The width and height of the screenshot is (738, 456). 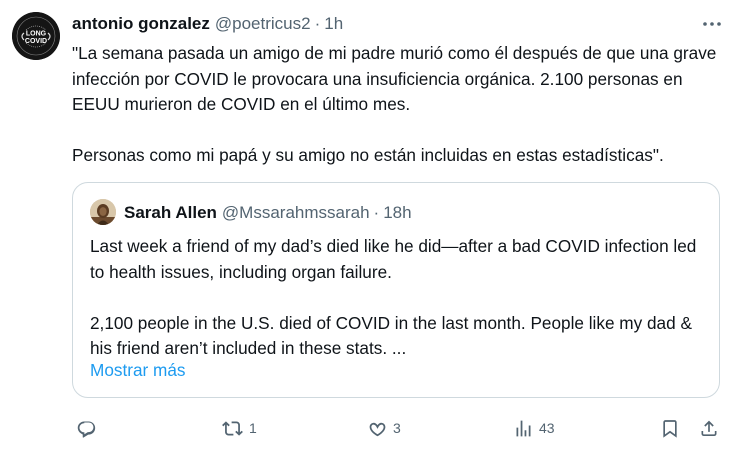 I want to click on share-button, so click(x=709, y=428).